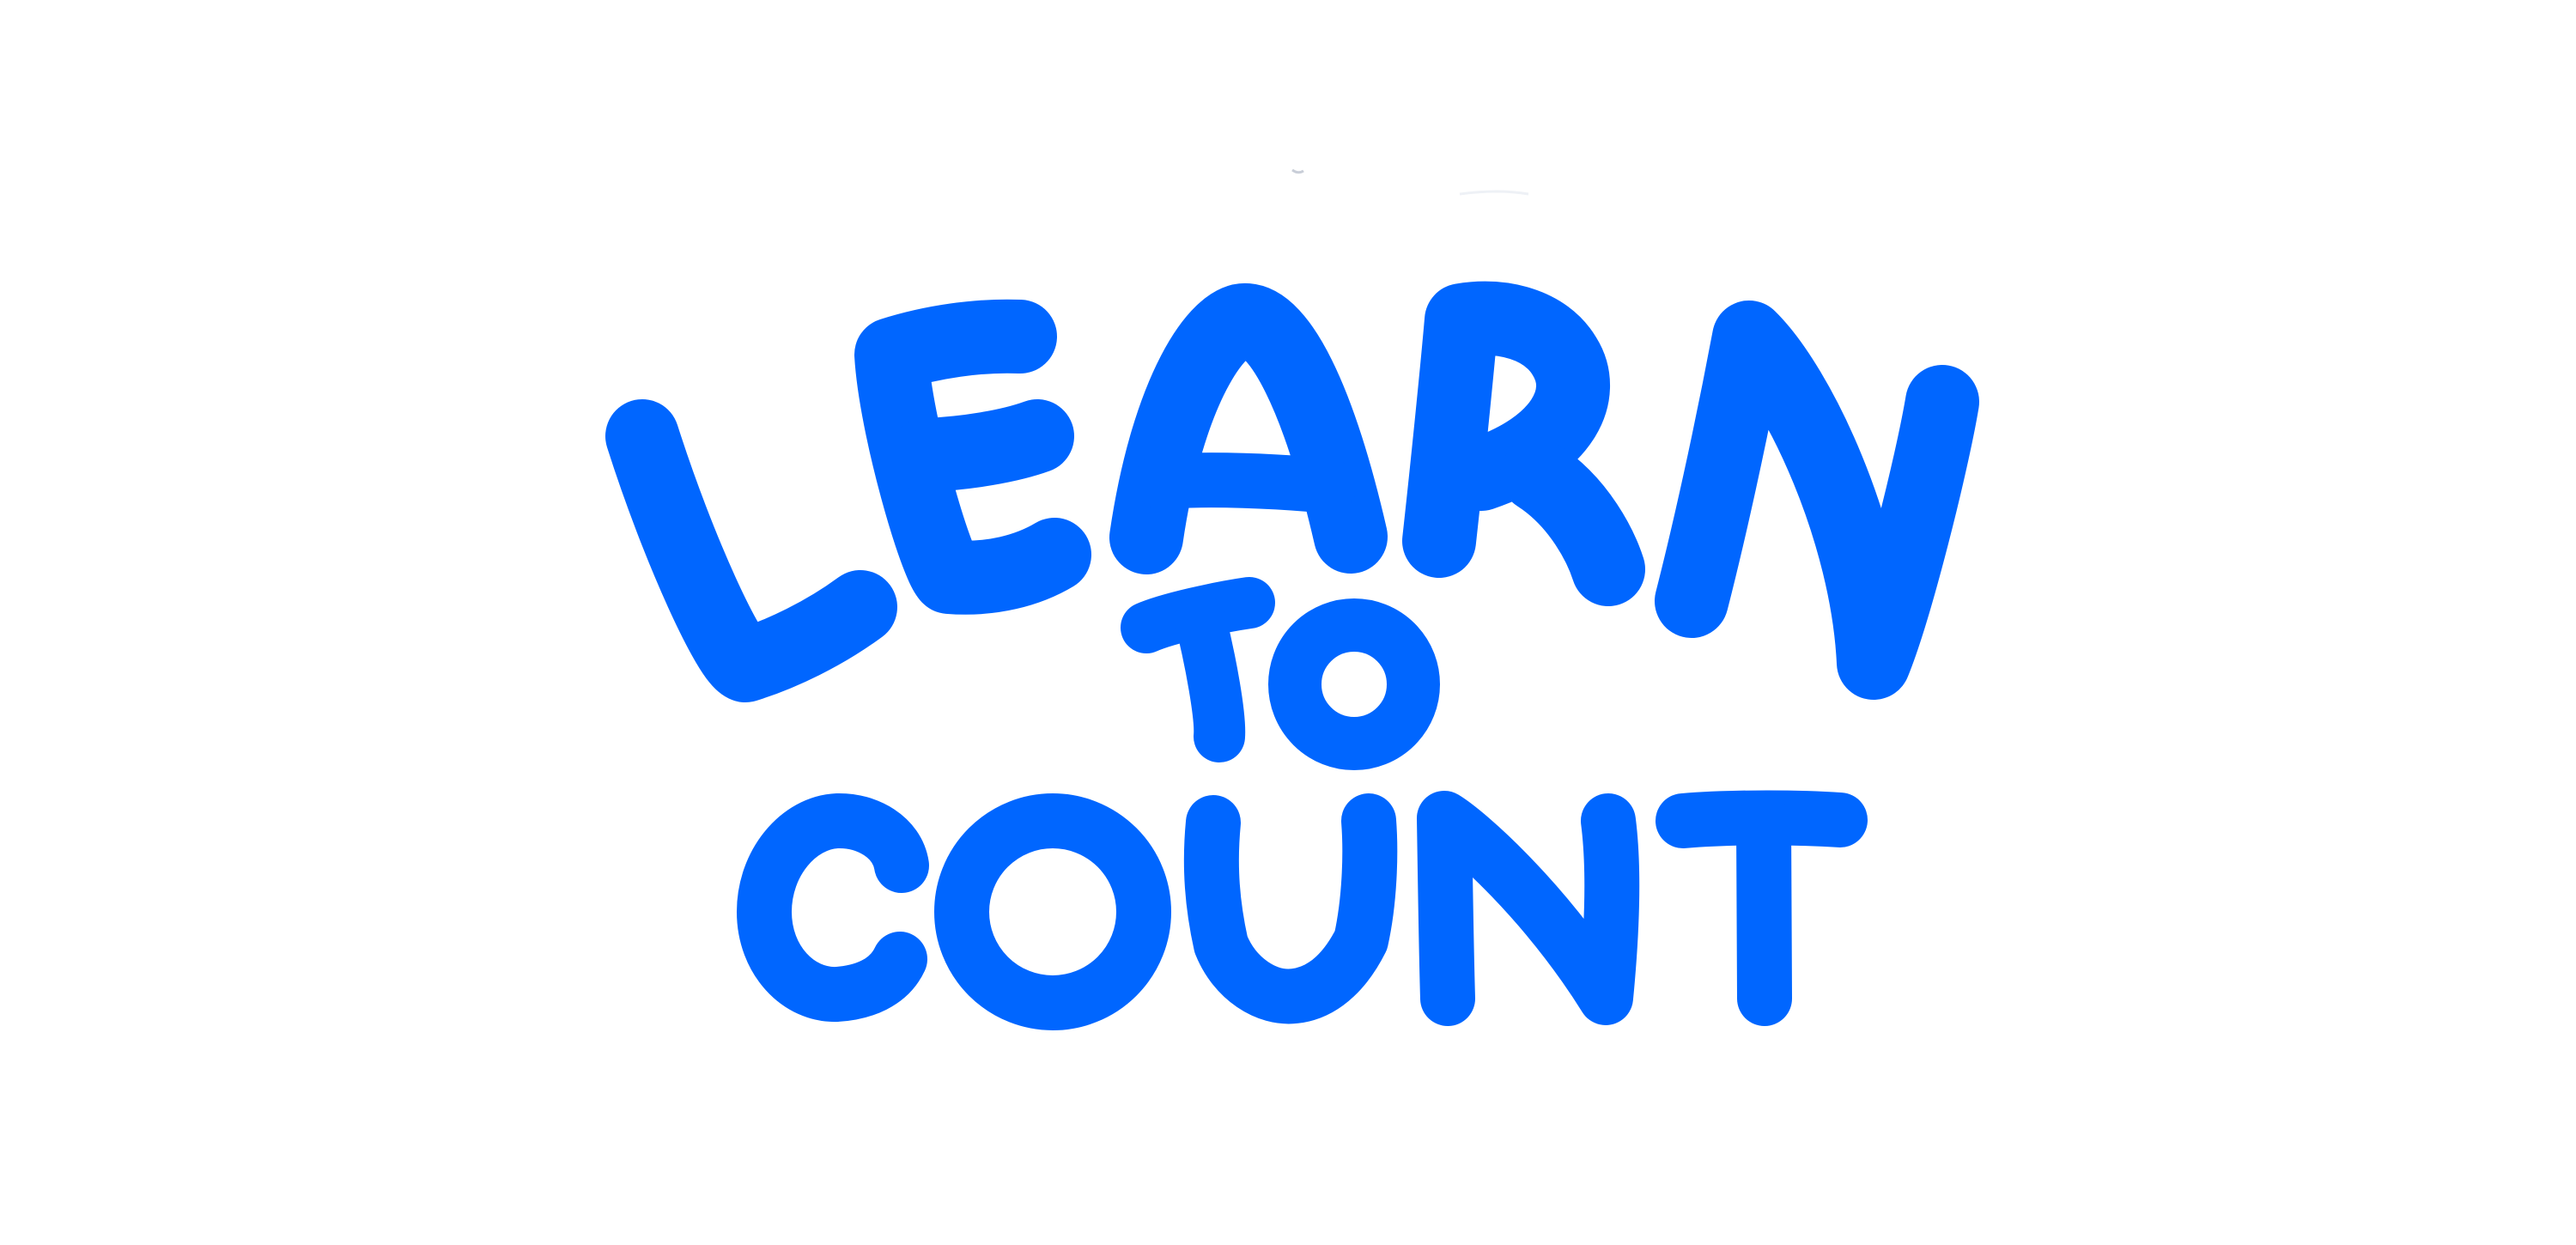 The image size is (2576, 1245). I want to click on letter-a-crossbar, so click(1245, 482).